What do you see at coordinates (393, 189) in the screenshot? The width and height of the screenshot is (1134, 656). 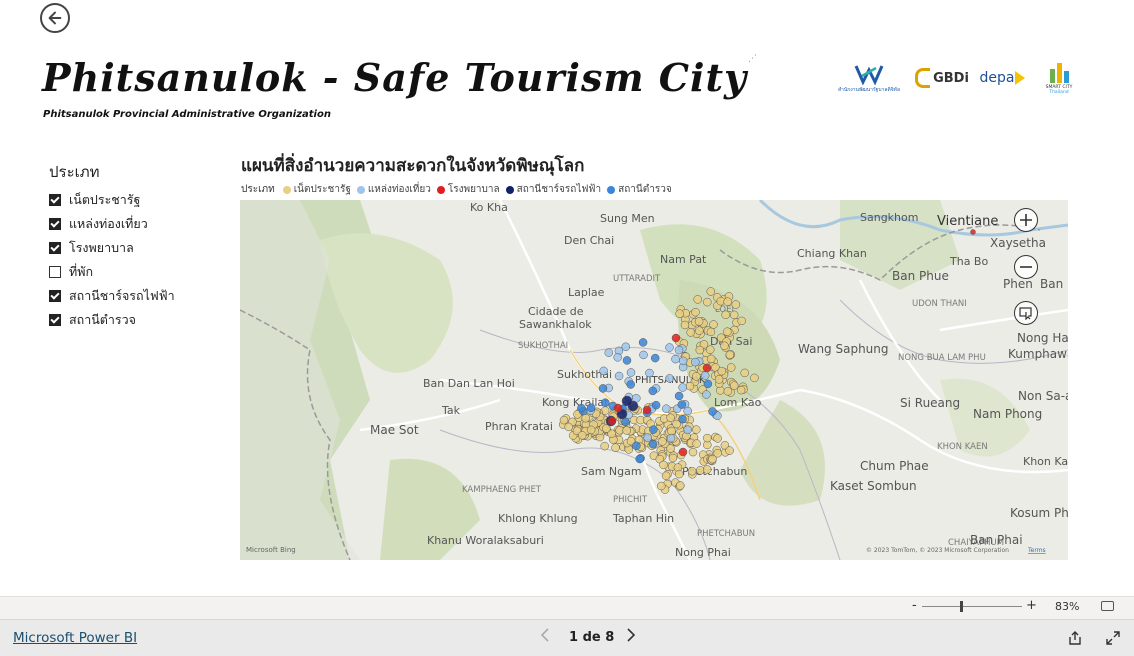 I see `legend-item: แหล่งท่องเที่ยว` at bounding box center [393, 189].